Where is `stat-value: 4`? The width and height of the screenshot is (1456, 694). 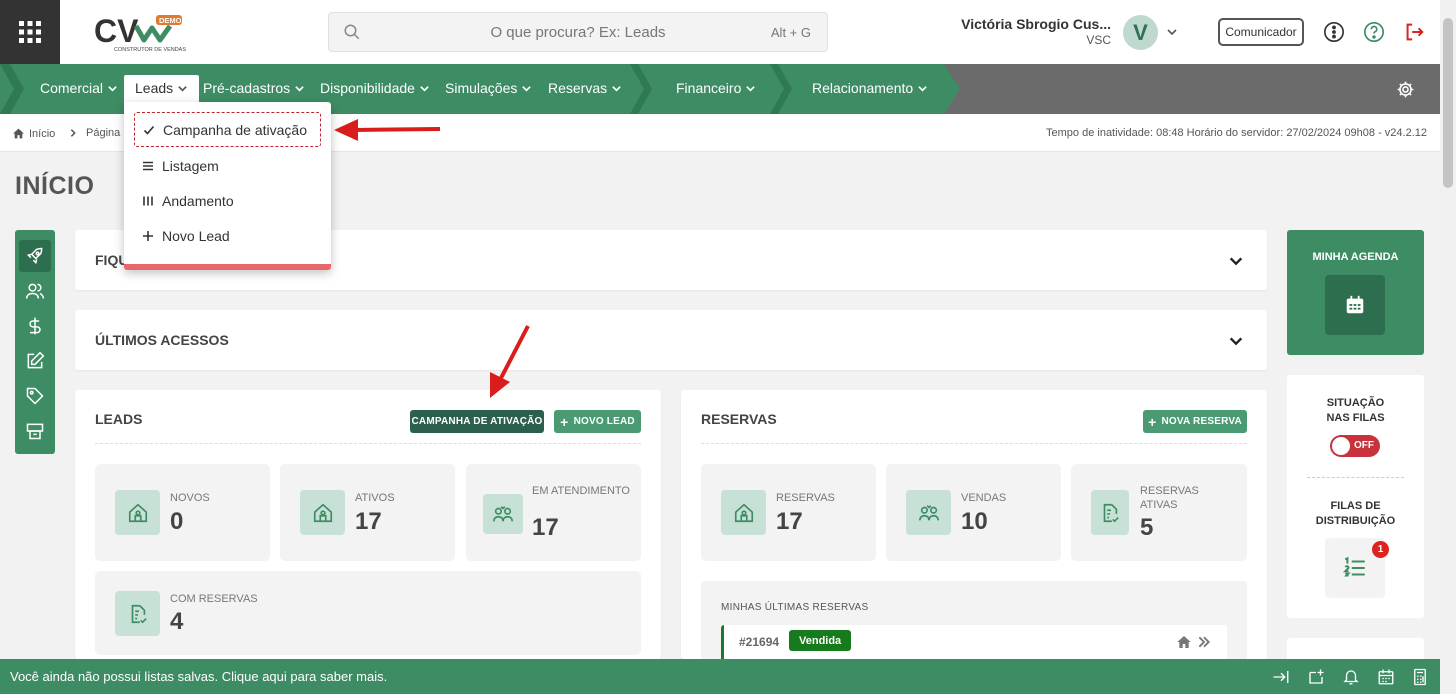 stat-value: 4 is located at coordinates (177, 621).